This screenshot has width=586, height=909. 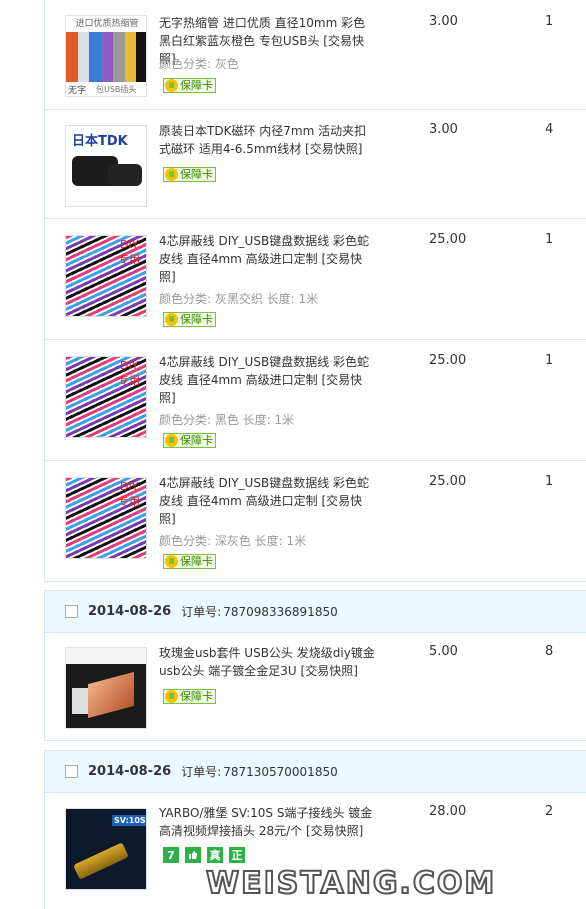 What do you see at coordinates (549, 129) in the screenshot?
I see `quantity: 4` at bounding box center [549, 129].